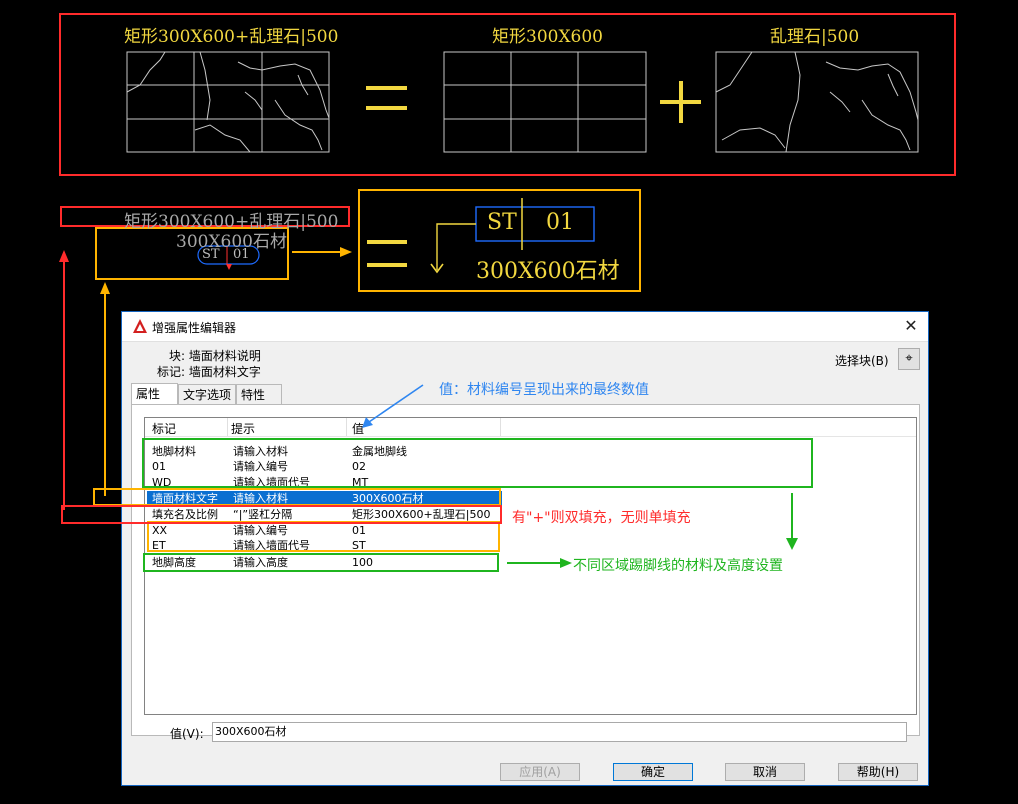 This screenshot has width=1018, height=804. What do you see at coordinates (559, 732) in the screenshot?
I see `value-field: 300X600石材` at bounding box center [559, 732].